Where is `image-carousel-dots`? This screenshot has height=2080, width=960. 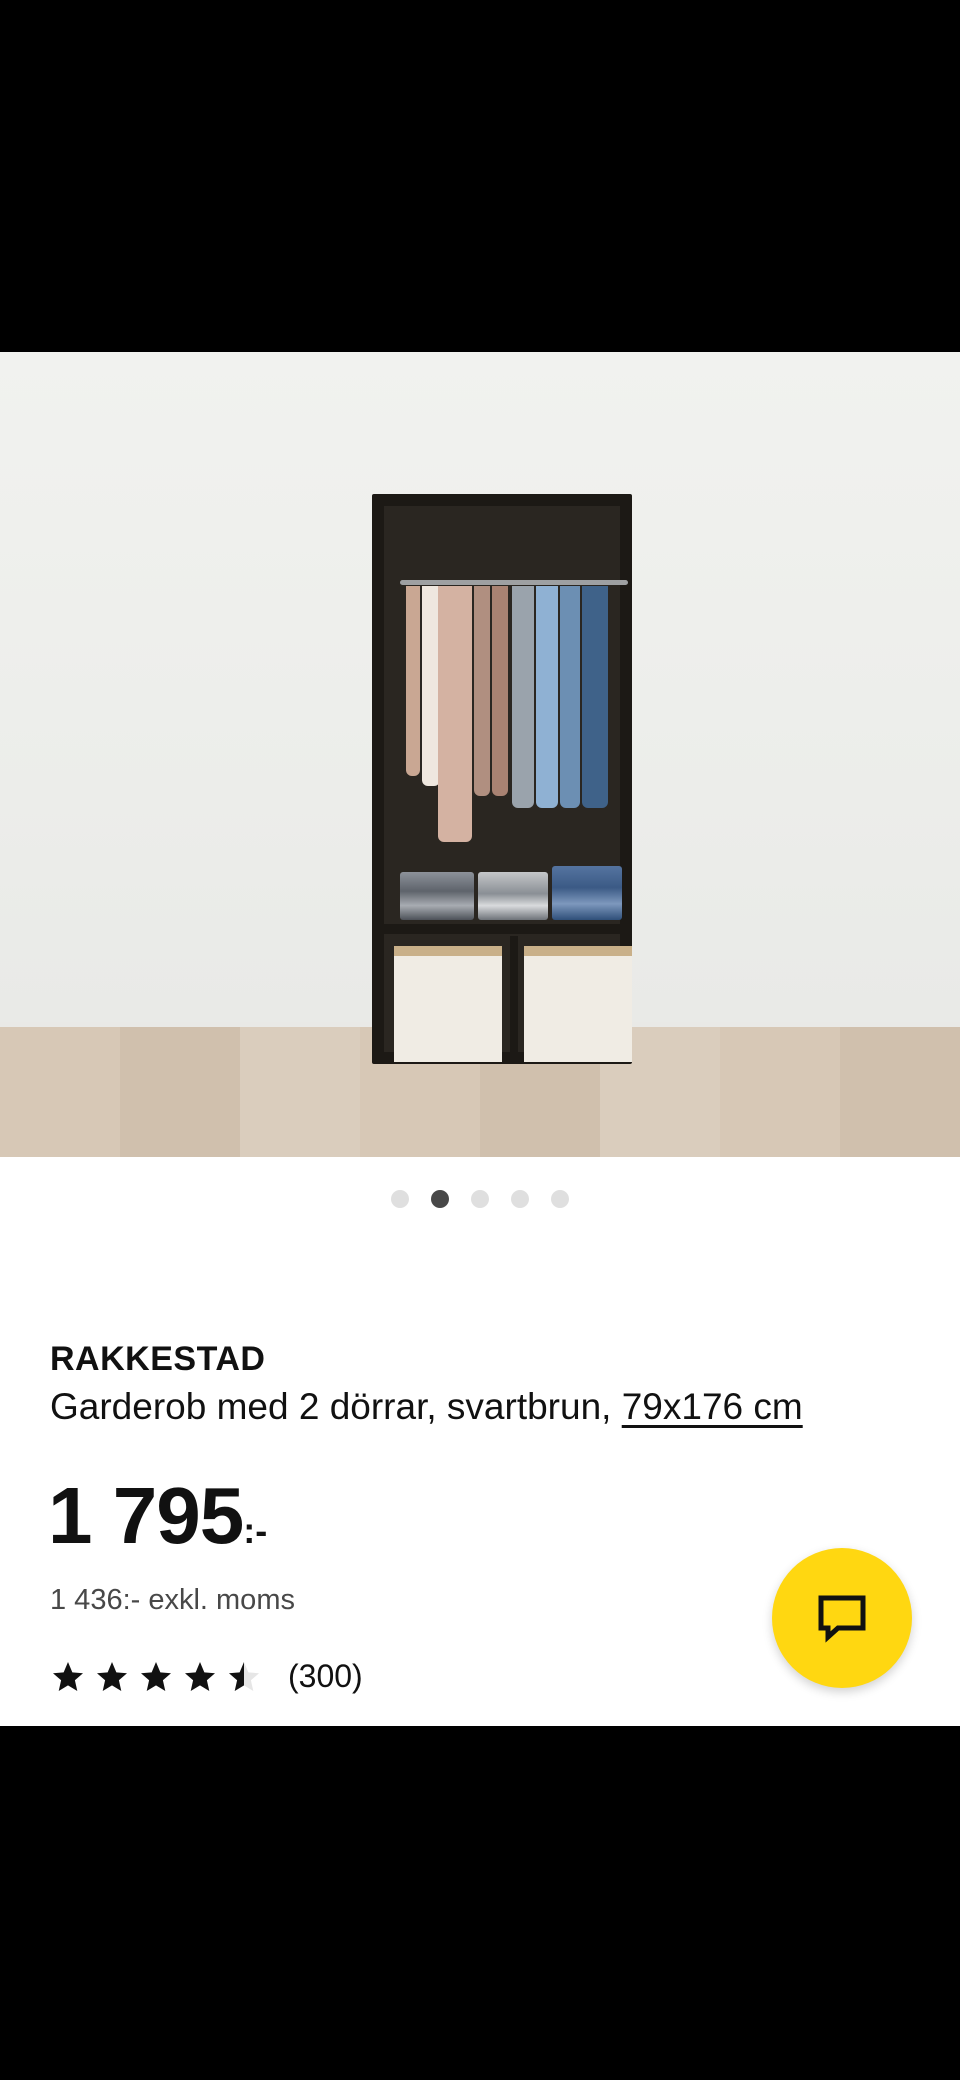
image-carousel-dots is located at coordinates (480, 1200).